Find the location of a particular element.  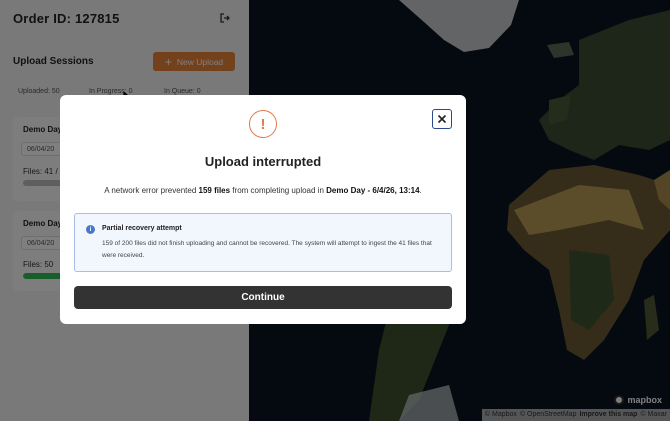

close-icon is located at coordinates (442, 119).